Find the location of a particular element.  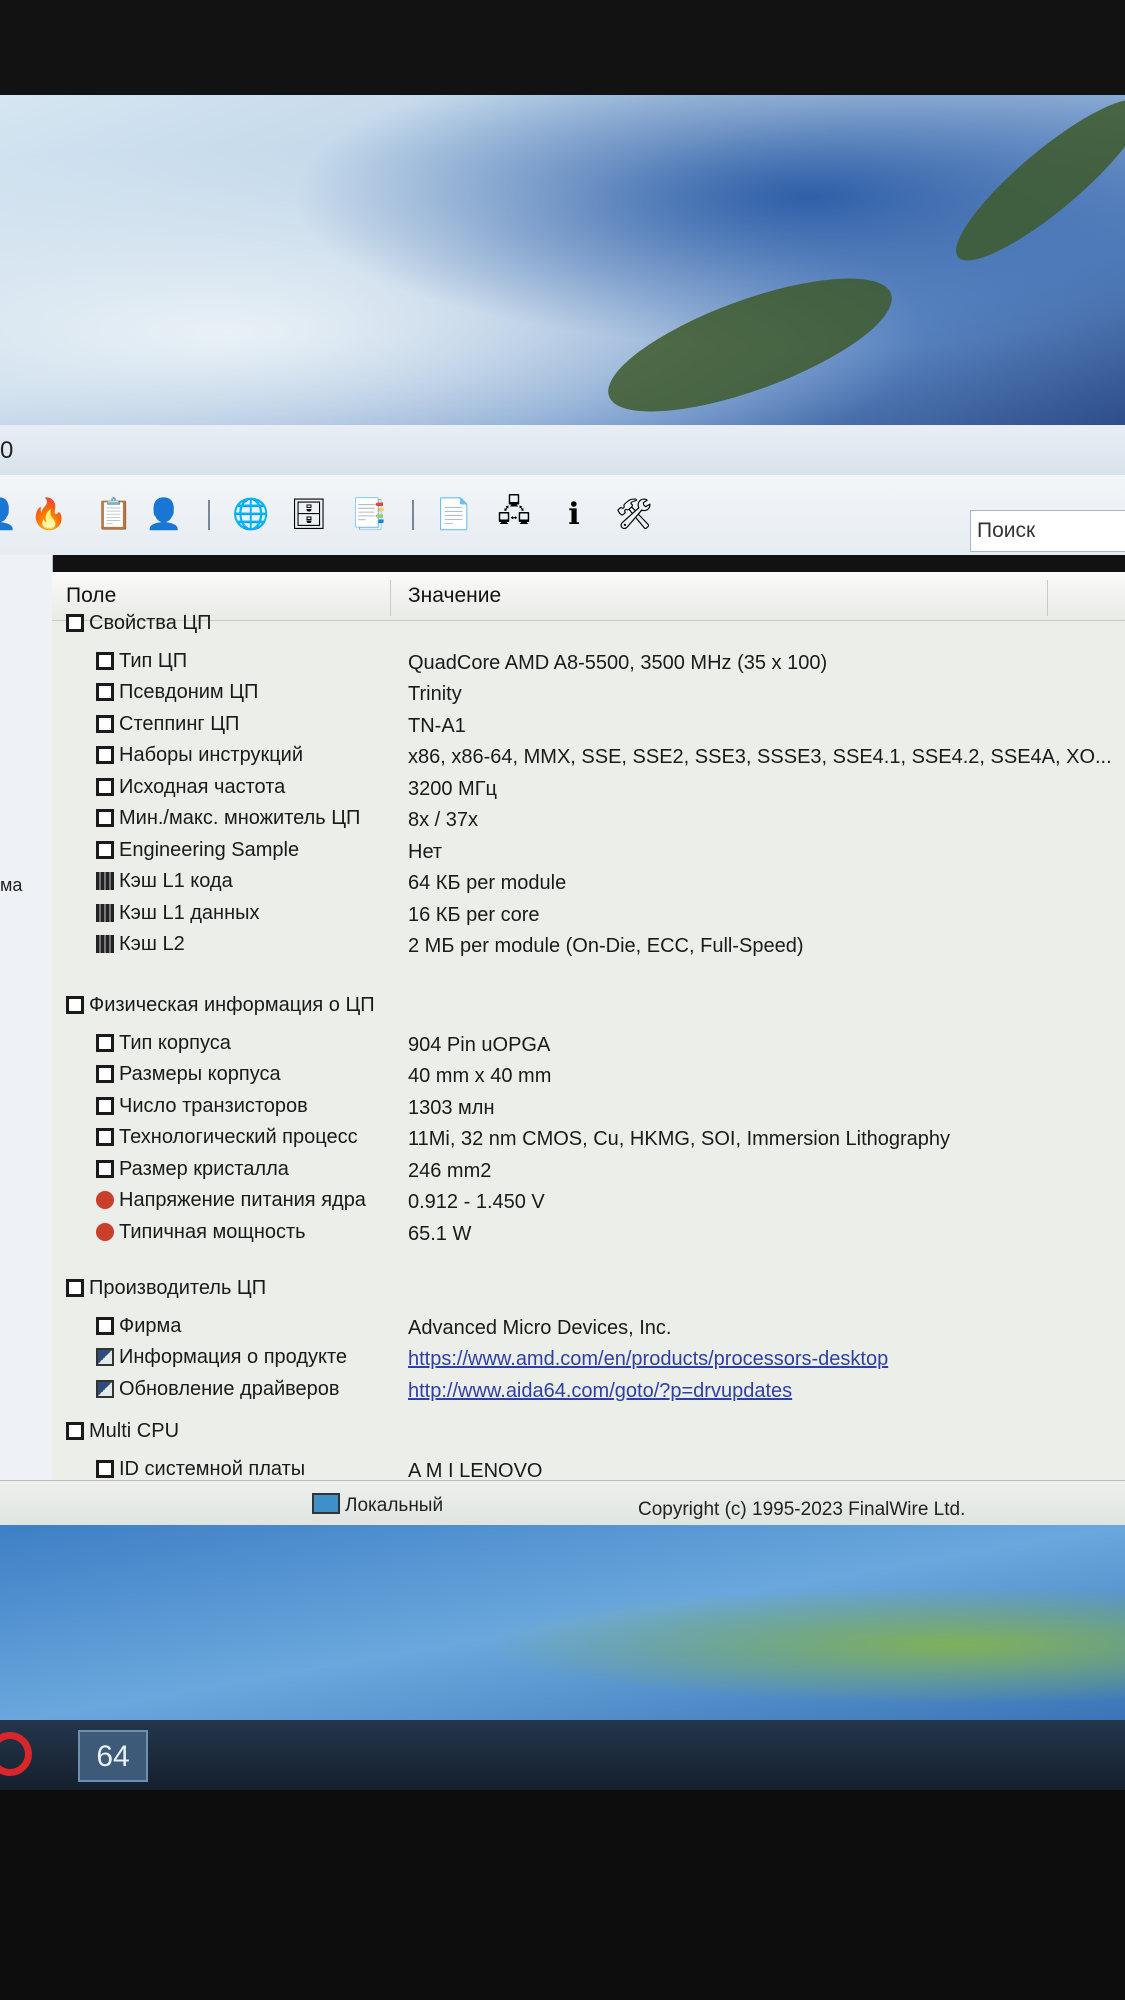

field-value: Нет is located at coordinates (425, 851).